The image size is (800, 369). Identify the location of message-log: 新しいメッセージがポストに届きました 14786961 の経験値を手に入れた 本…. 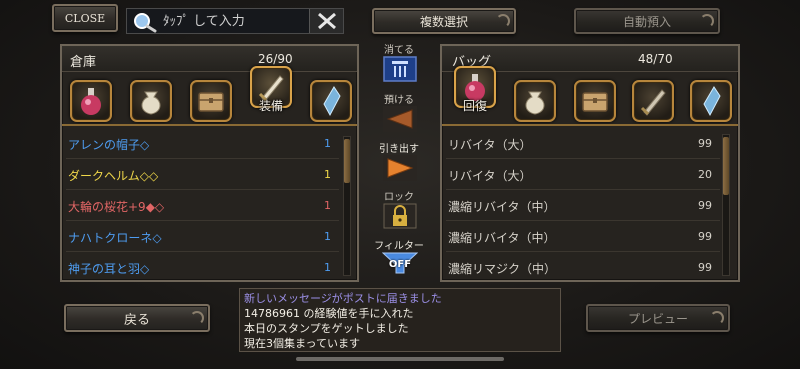
(400, 320).